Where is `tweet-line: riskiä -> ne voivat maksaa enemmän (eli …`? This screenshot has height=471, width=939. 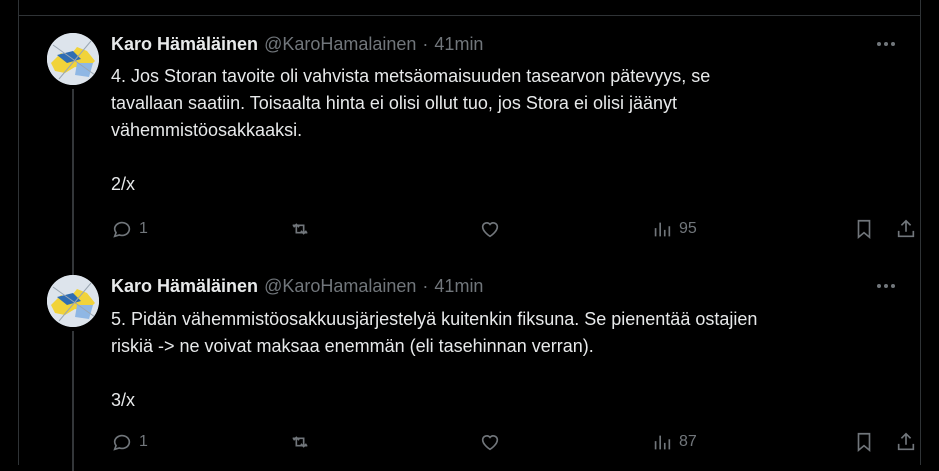
tweet-line: riskiä -> ne voivat maksaa enemmän (eli … is located at coordinates (352, 346).